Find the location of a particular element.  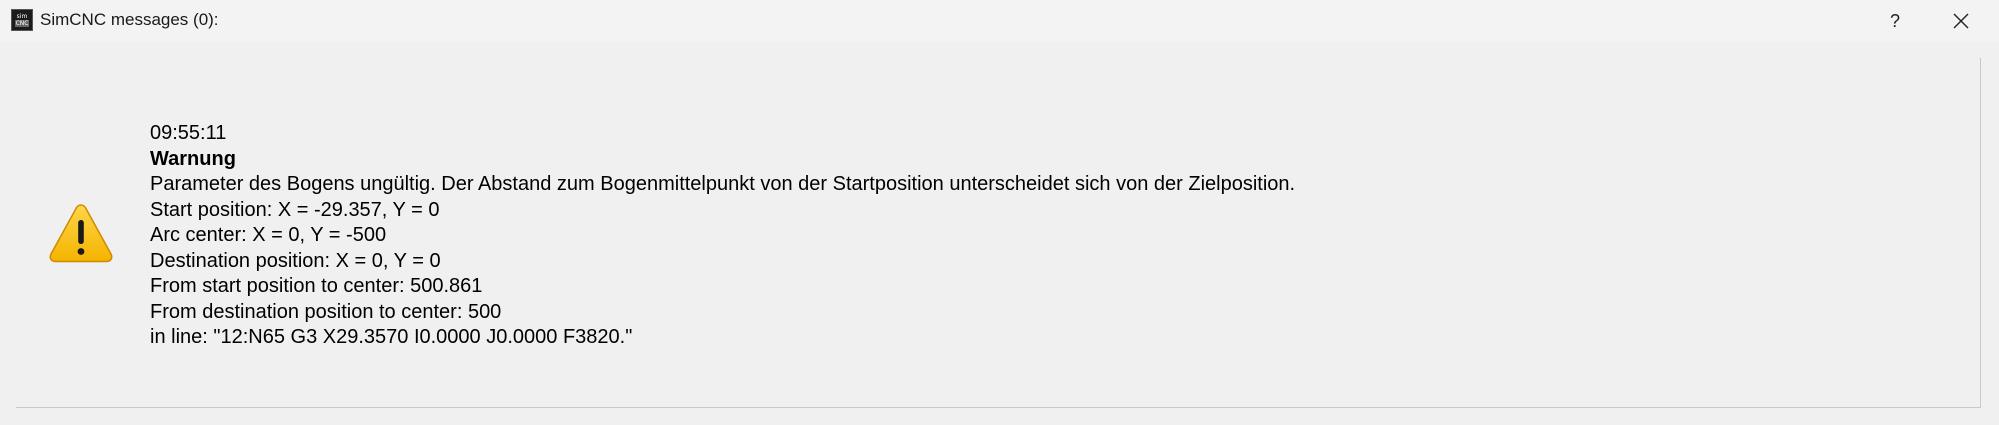

close-button is located at coordinates (1961, 21).